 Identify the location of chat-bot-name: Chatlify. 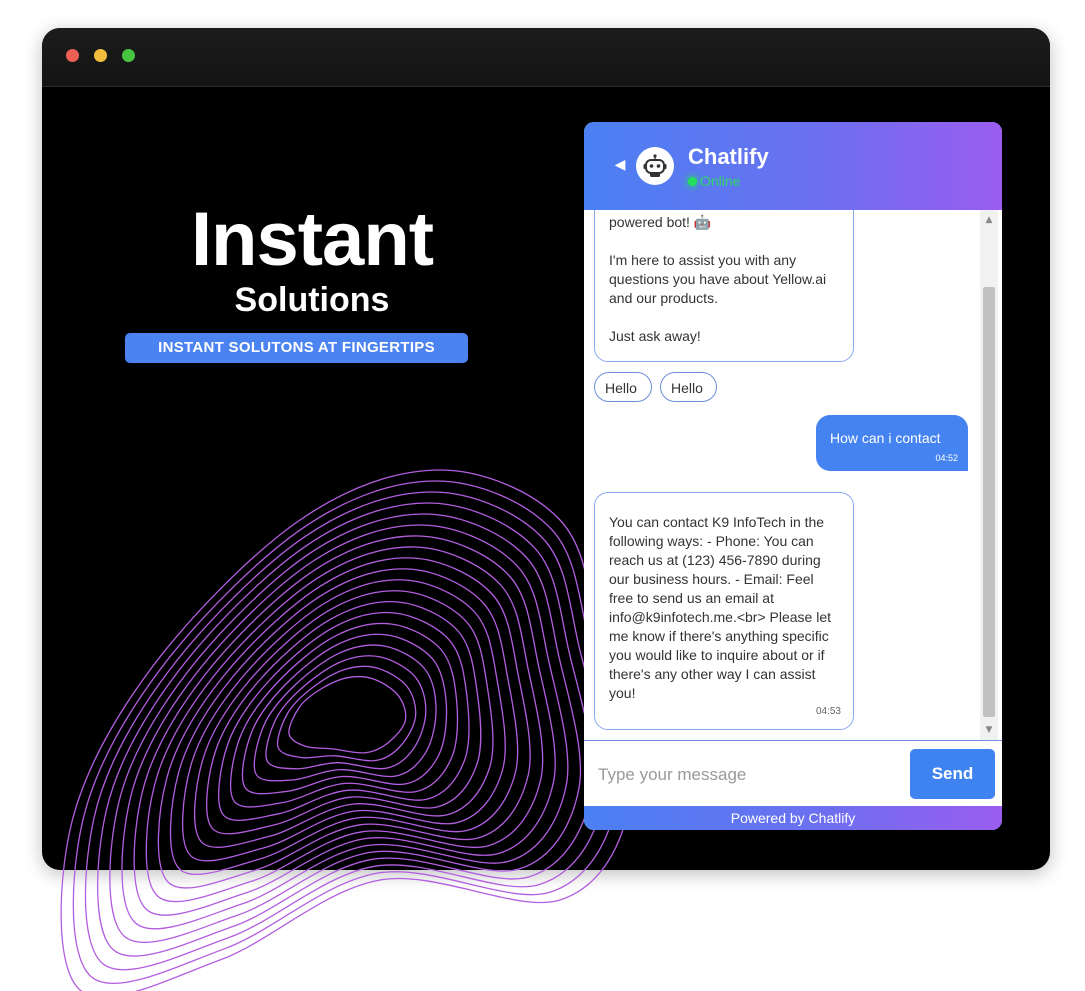
(728, 156).